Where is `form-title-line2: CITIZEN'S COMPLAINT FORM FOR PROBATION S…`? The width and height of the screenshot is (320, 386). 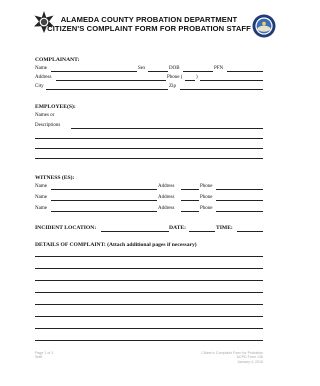
form-title-line2: CITIZEN'S COMPLAINT FORM FOR PROBATION S… is located at coordinates (149, 28).